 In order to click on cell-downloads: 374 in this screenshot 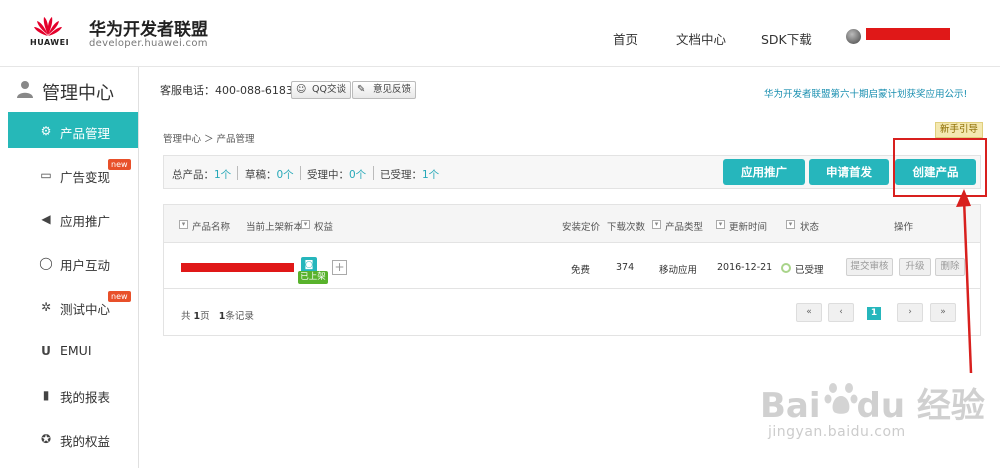, I will do `click(625, 267)`.